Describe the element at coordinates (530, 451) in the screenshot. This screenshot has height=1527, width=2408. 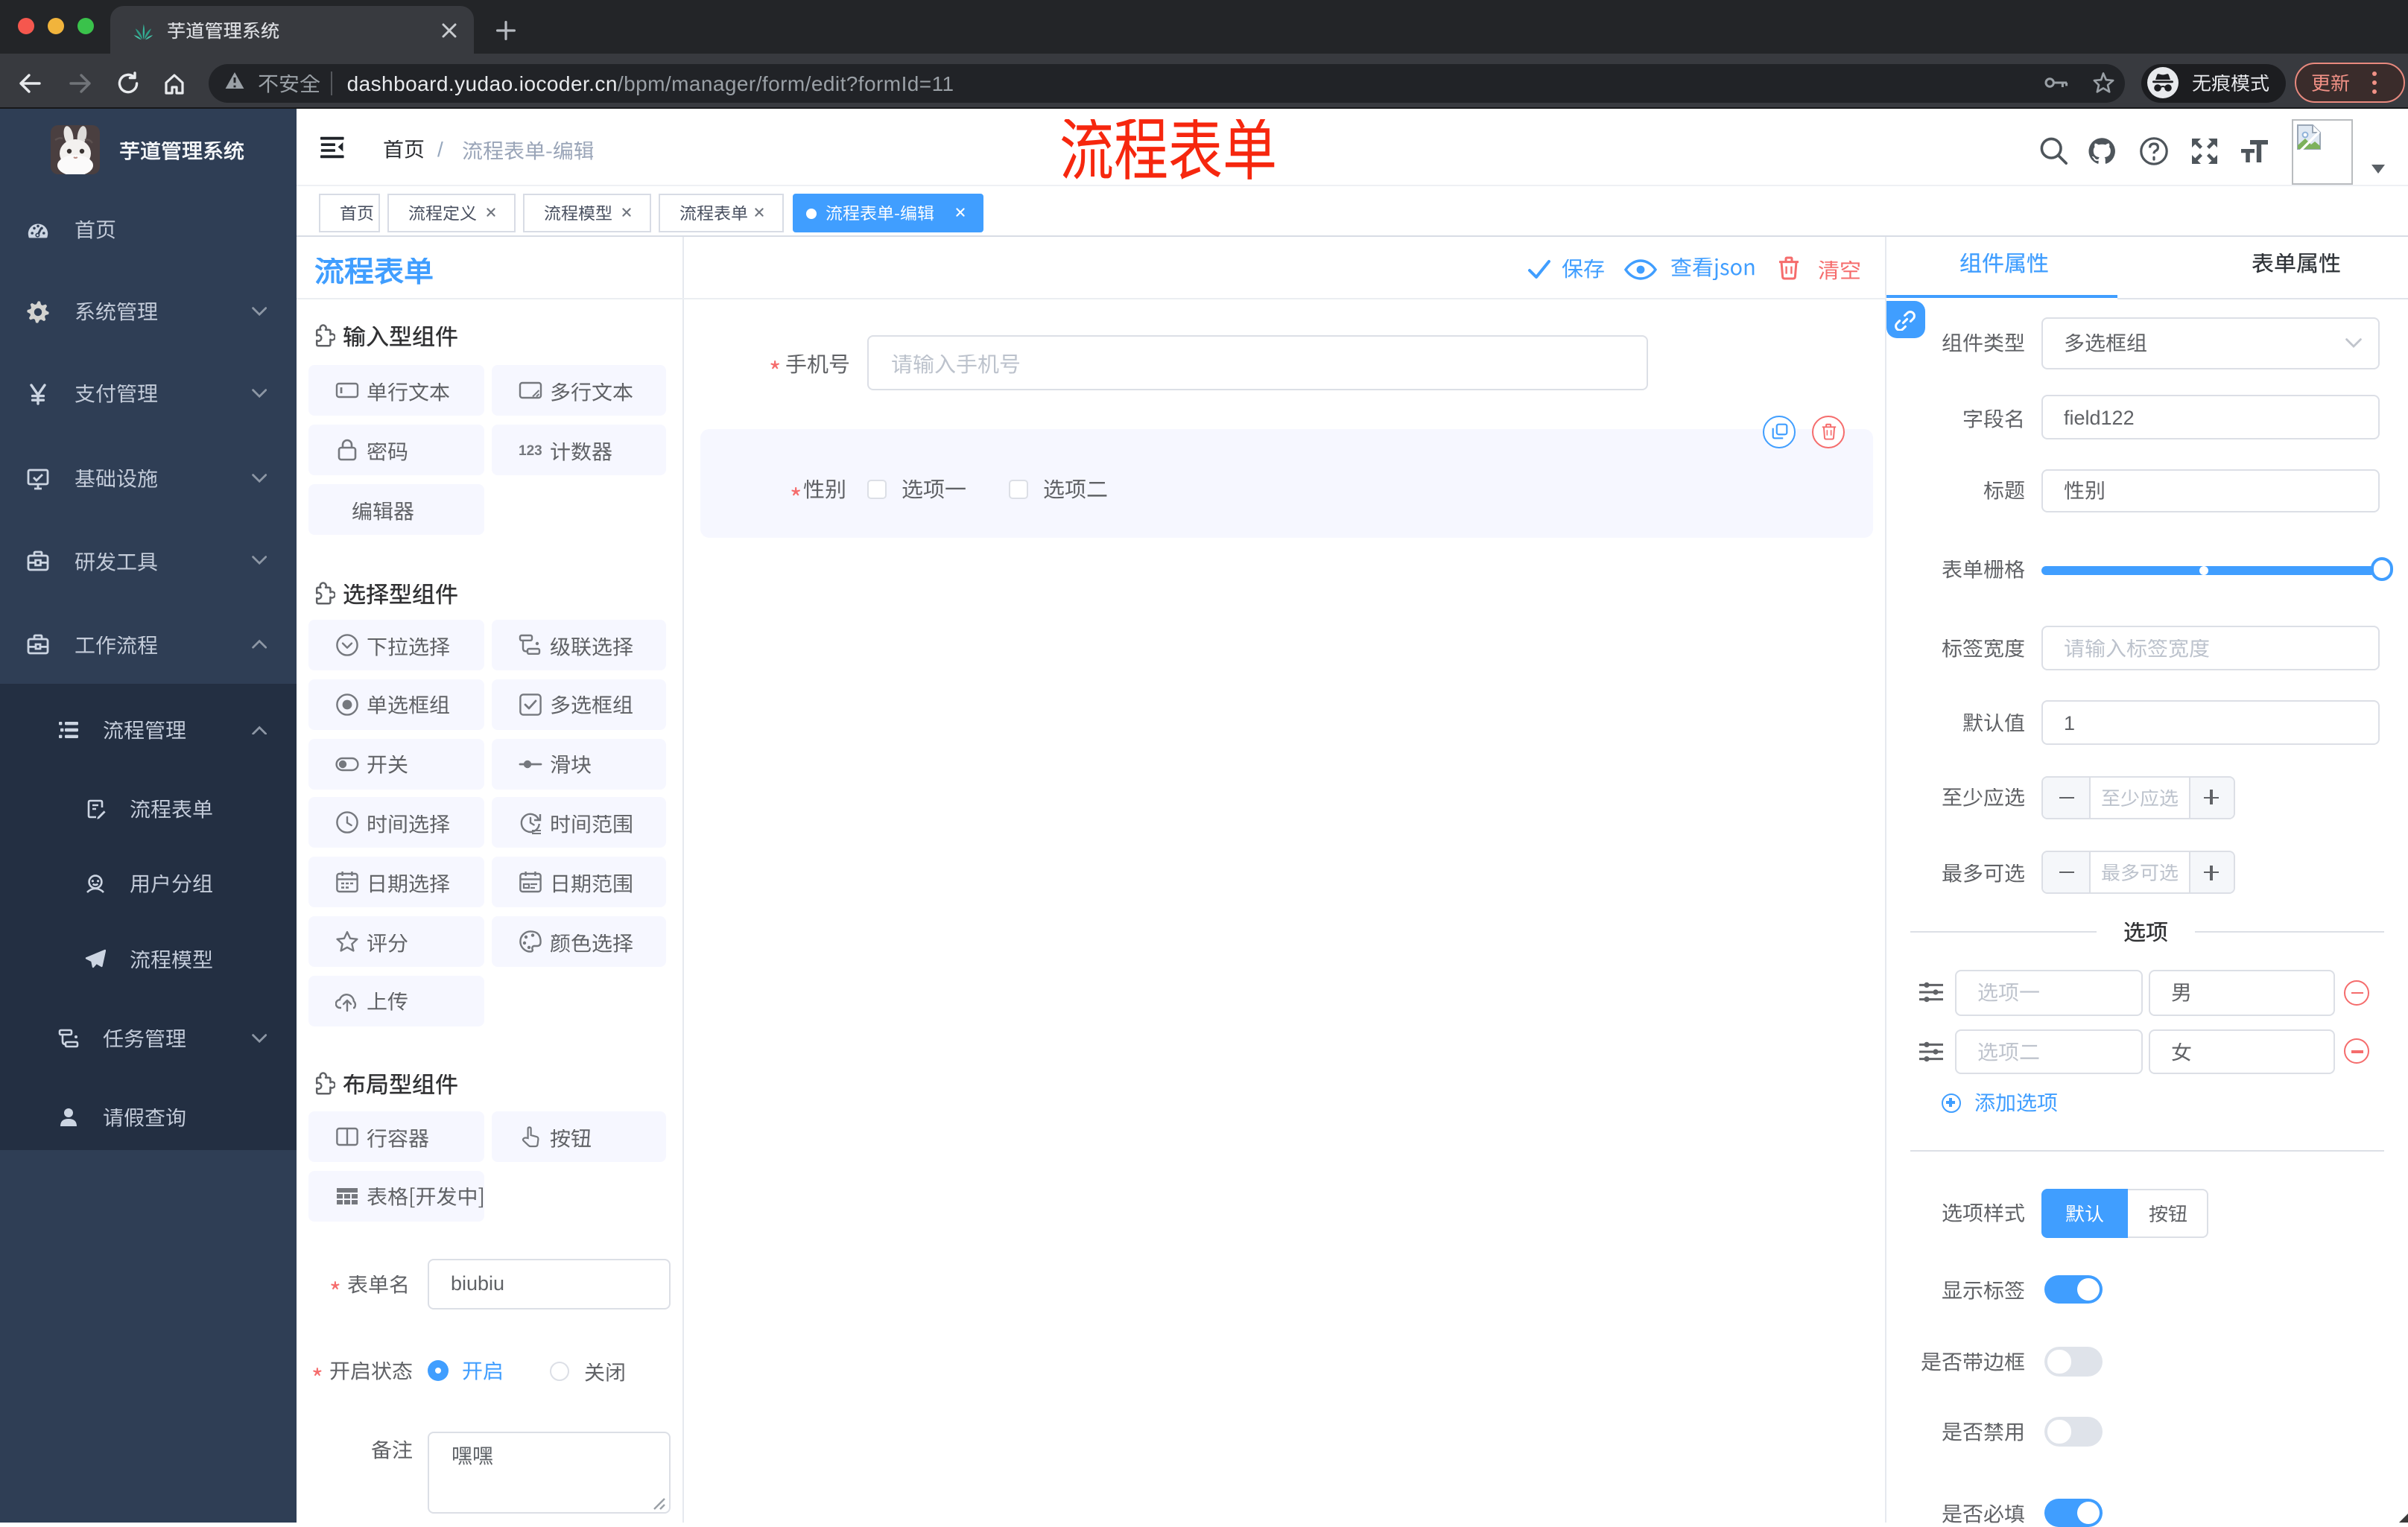
I see `svg-text: 123` at that location.